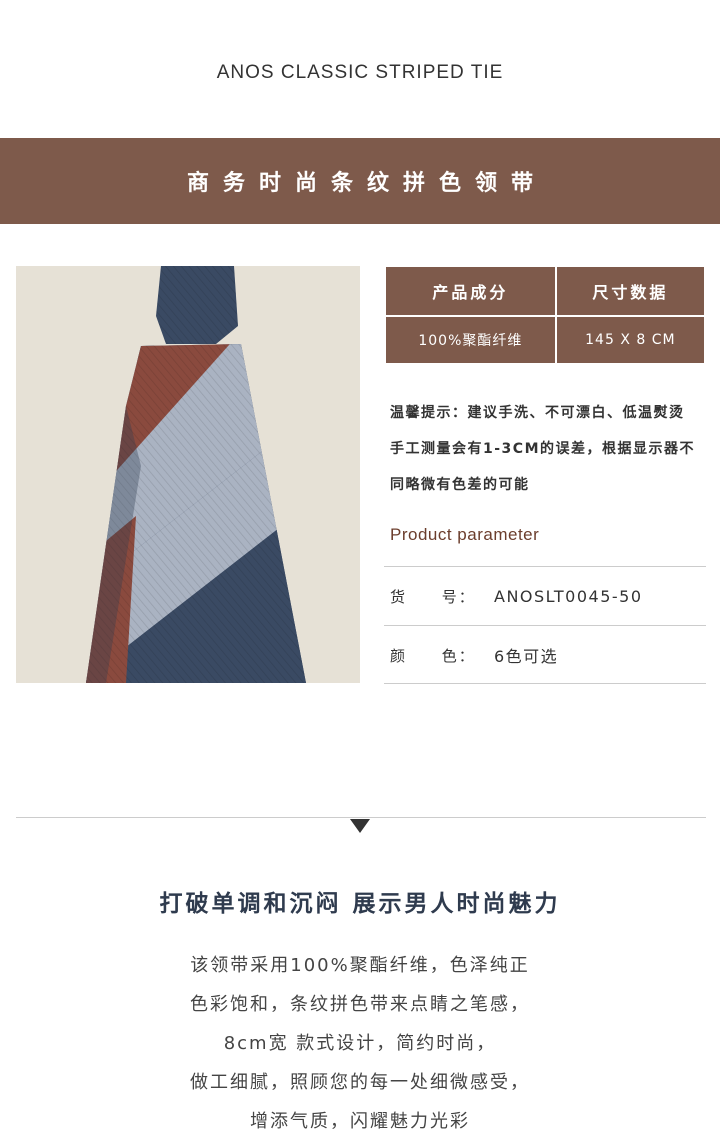 The image size is (720, 1141). What do you see at coordinates (537, 413) in the screenshot?
I see `tip-line: 温馨提示：建议手洗、不可漂白、低温熨烫` at bounding box center [537, 413].